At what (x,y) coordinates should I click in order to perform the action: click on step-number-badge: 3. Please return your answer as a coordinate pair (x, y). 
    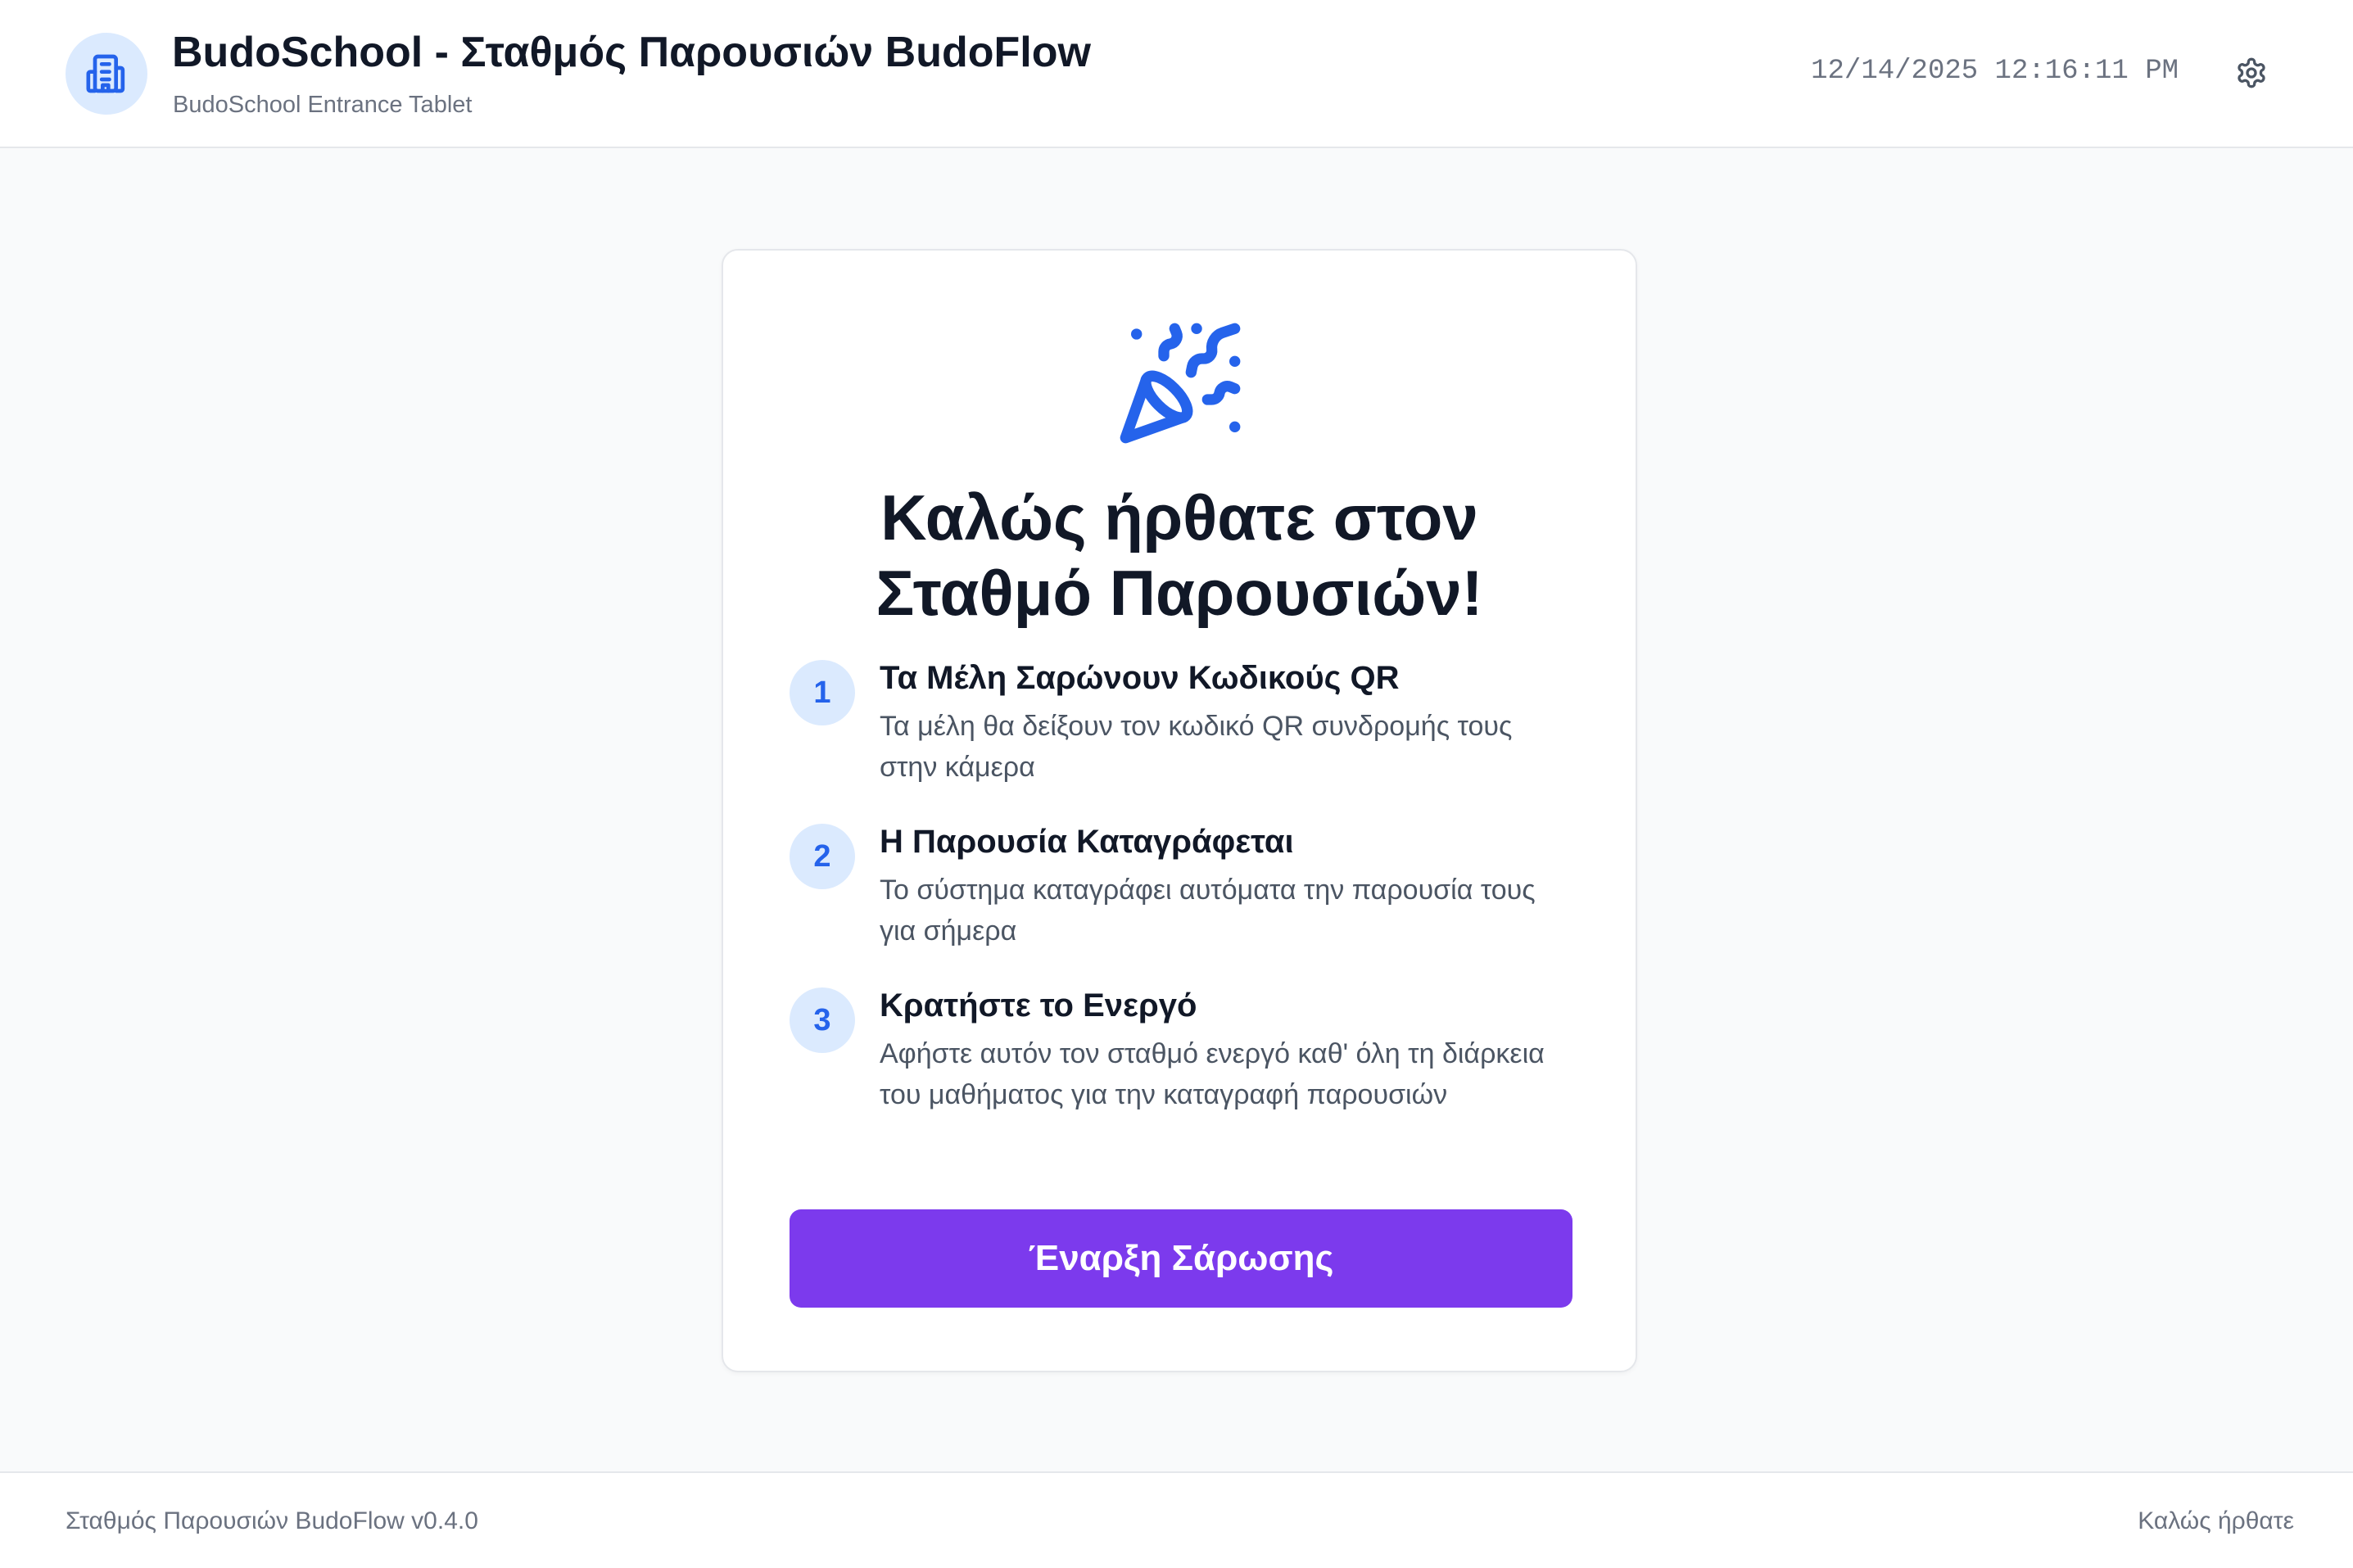
    Looking at the image, I should click on (822, 1020).